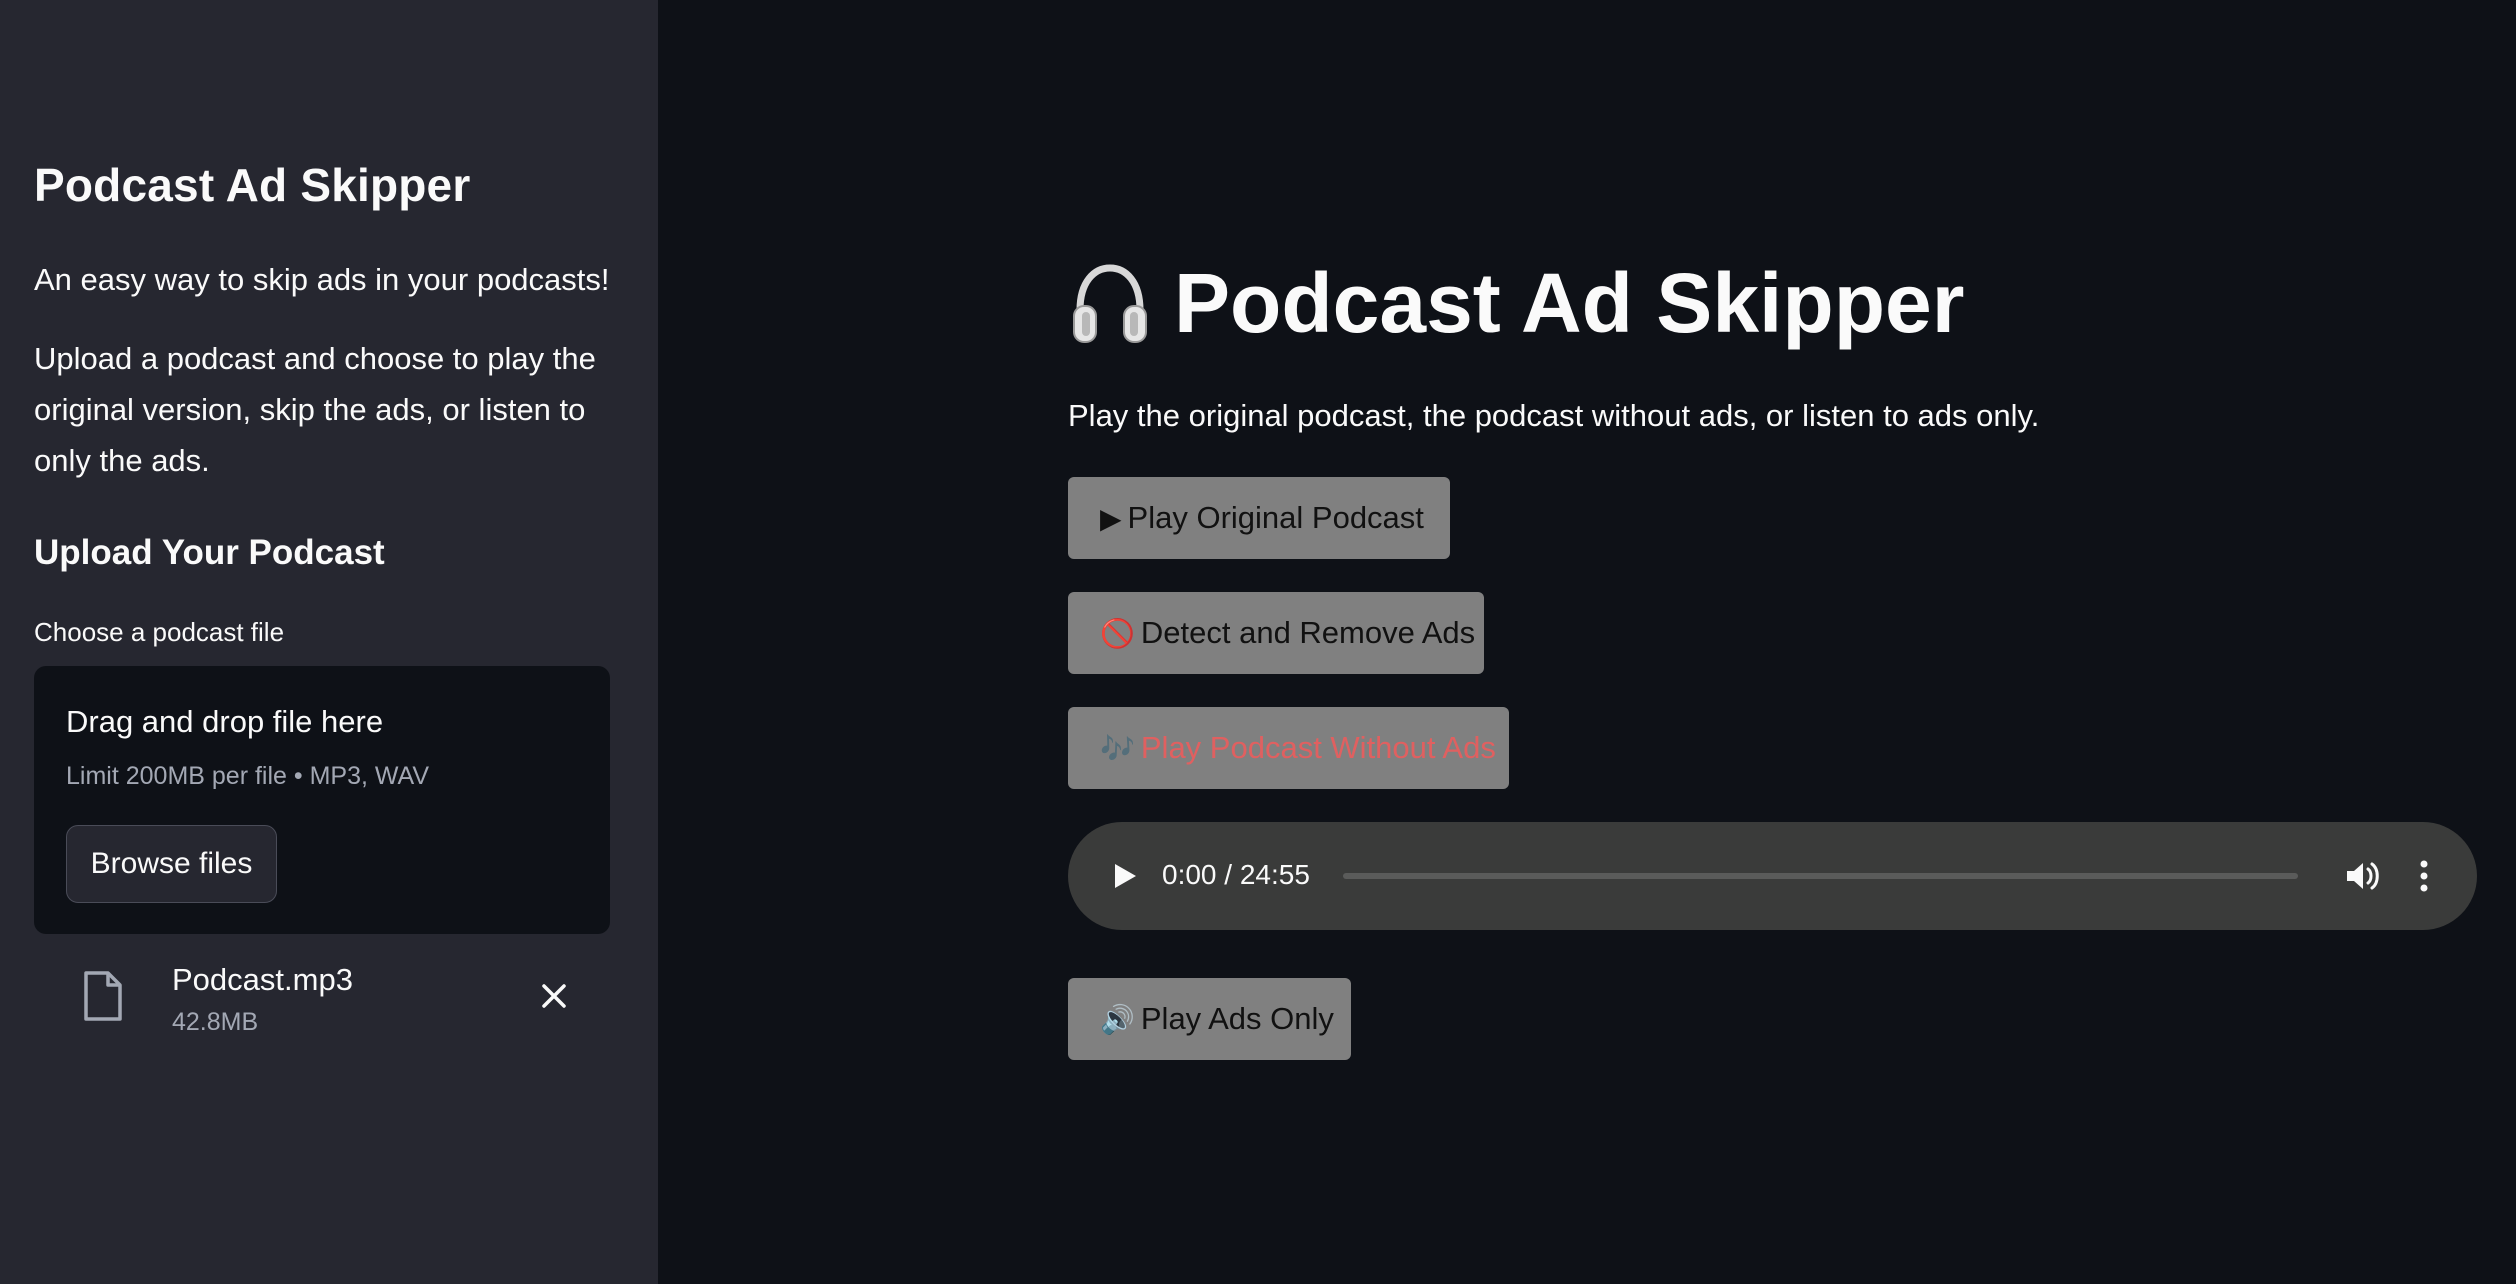 This screenshot has width=2516, height=1284. I want to click on play-without-ads-label: Play Podcast Without Ads, so click(1318, 747).